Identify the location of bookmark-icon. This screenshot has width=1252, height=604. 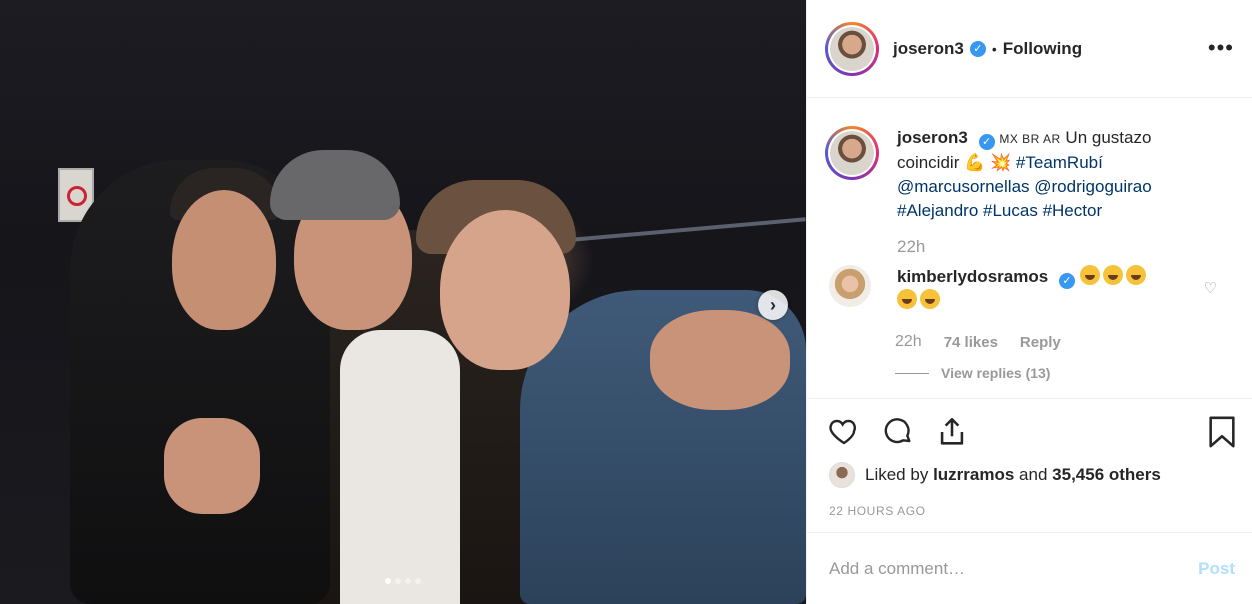
(1222, 432).